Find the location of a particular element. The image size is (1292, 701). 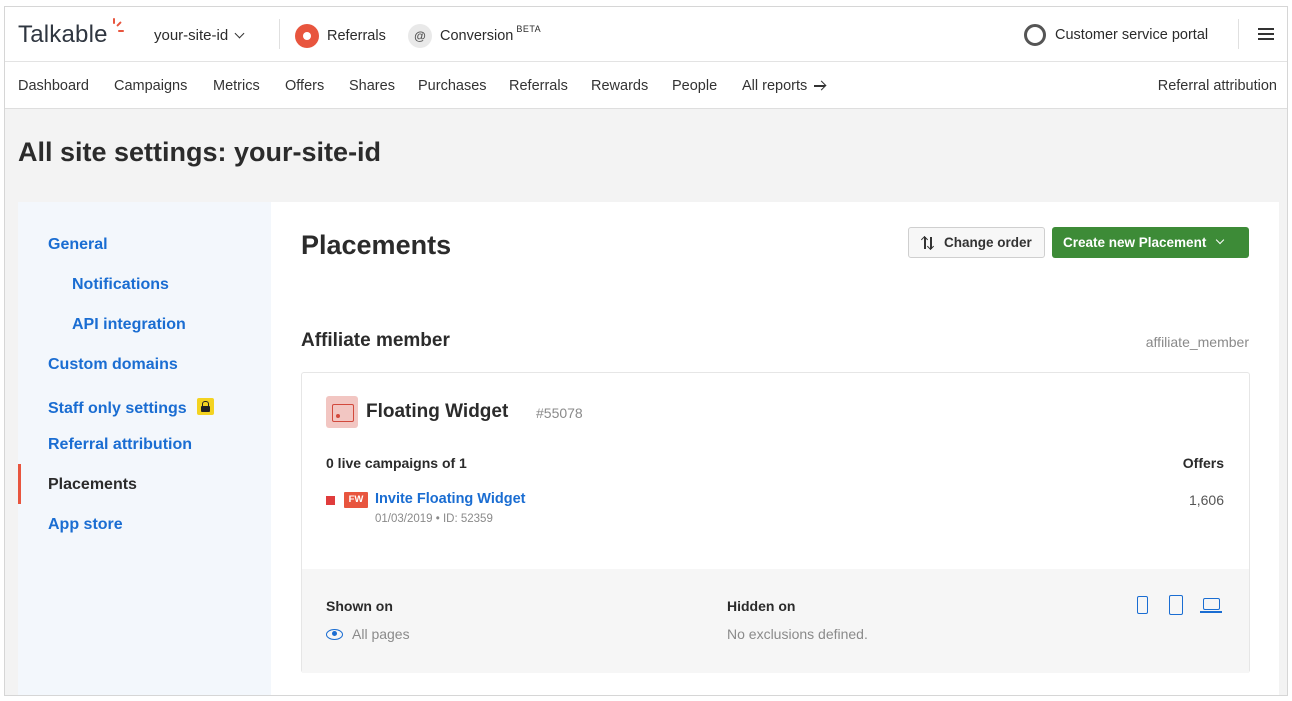

conversion-at-icon: @ is located at coordinates (420, 36).